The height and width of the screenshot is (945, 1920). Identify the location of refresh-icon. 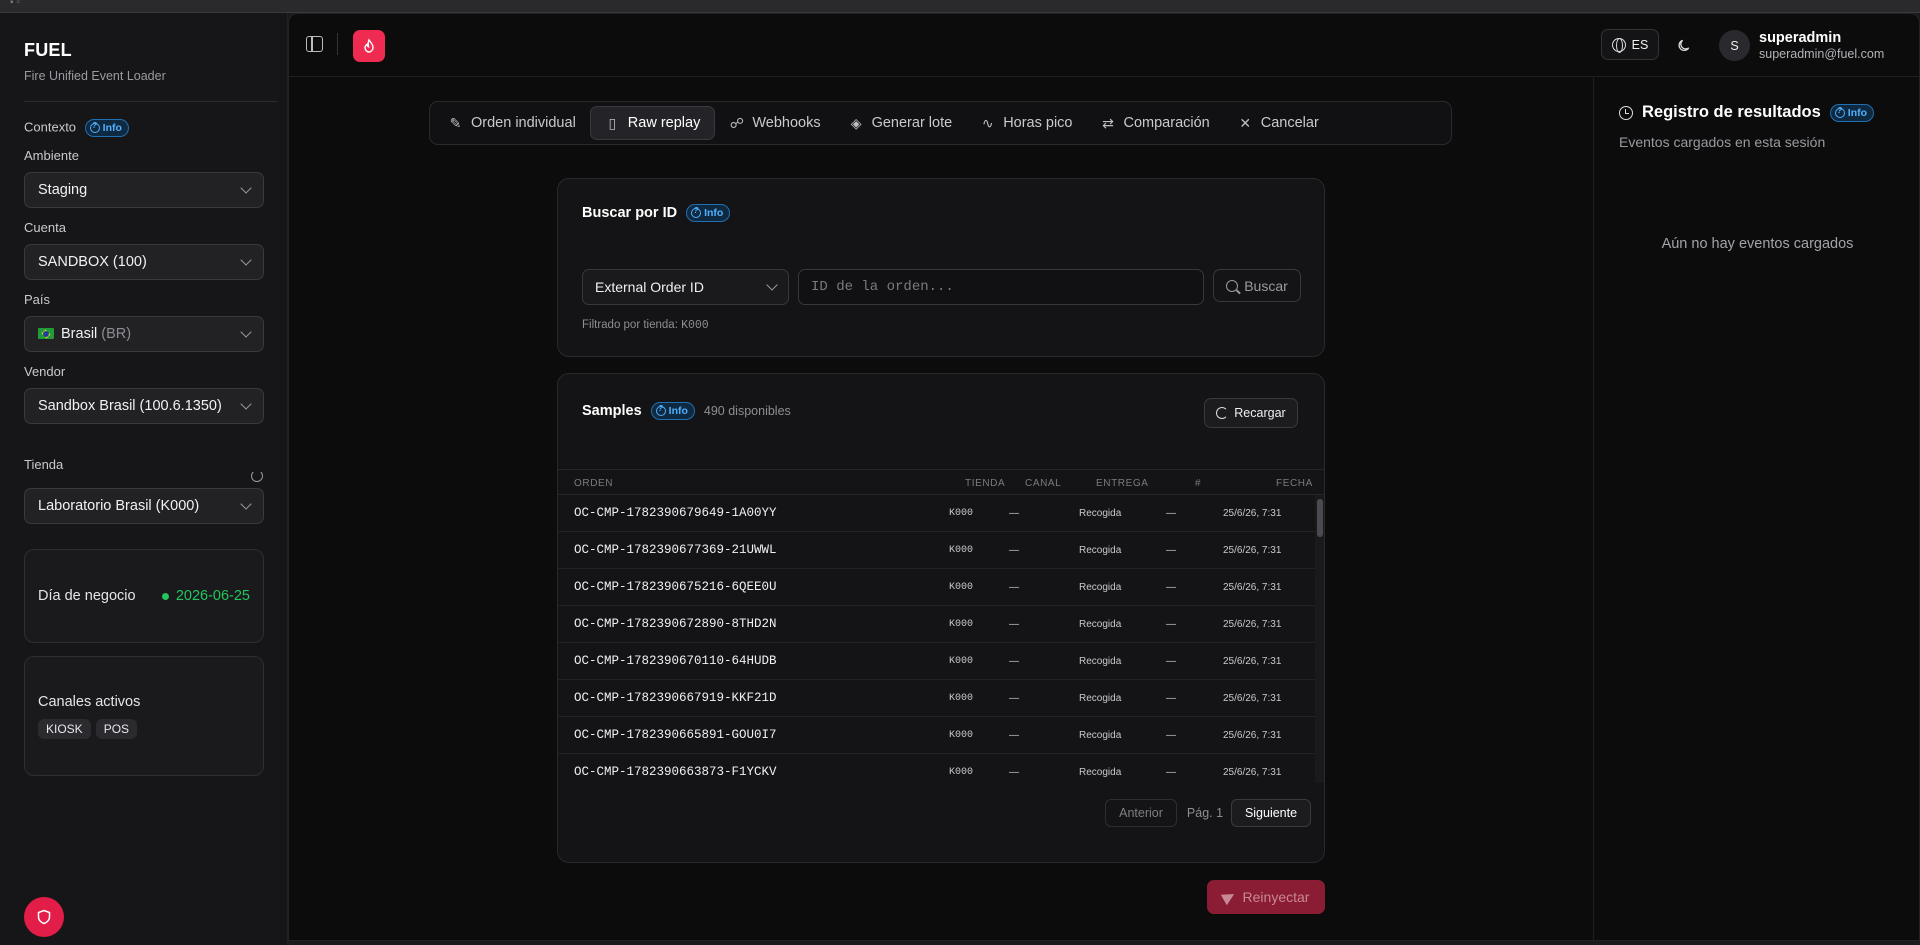
(257, 476).